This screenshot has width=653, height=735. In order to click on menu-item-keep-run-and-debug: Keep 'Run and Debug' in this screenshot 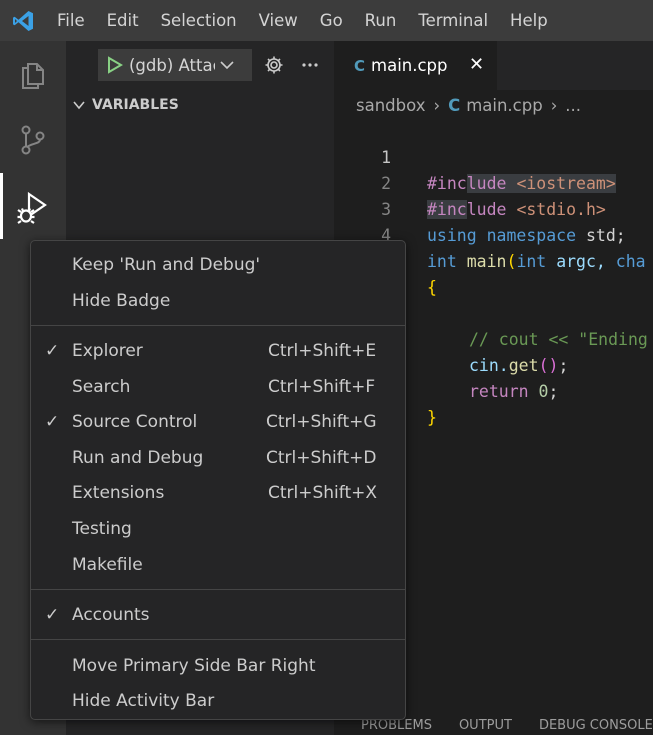, I will do `click(218, 265)`.